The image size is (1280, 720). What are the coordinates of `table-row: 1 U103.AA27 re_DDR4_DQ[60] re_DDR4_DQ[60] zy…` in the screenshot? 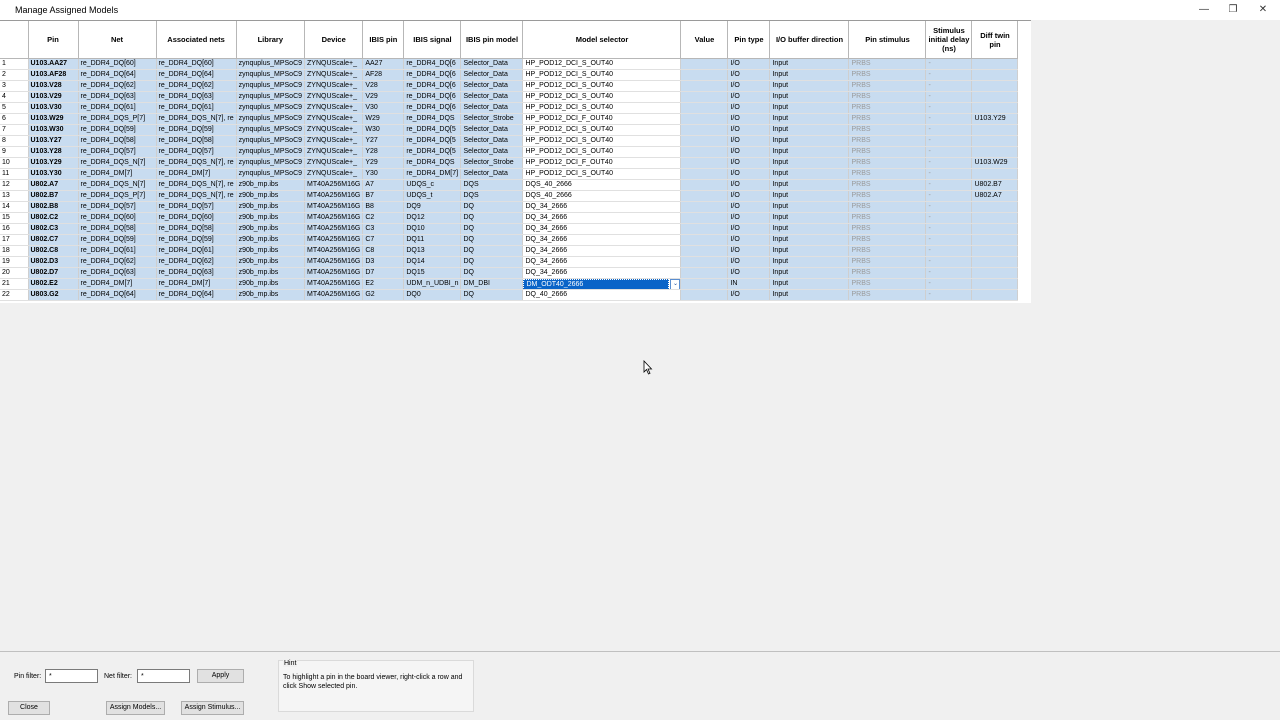 It's located at (509, 64).